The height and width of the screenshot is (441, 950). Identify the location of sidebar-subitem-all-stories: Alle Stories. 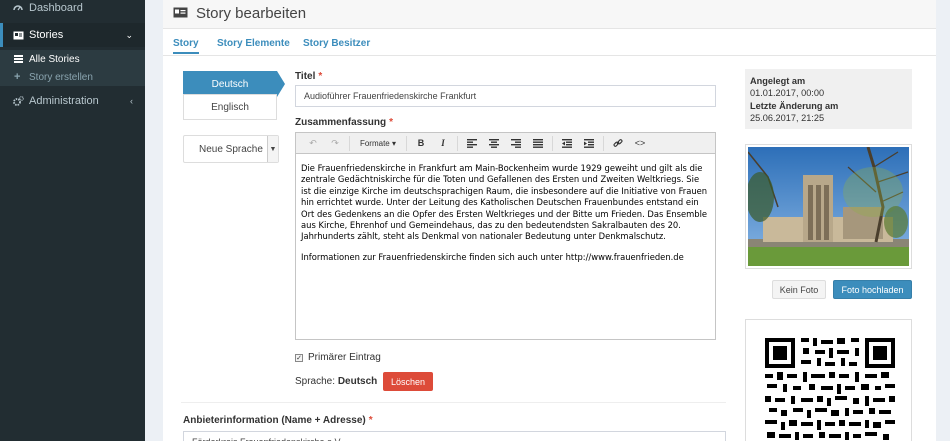
(72, 59).